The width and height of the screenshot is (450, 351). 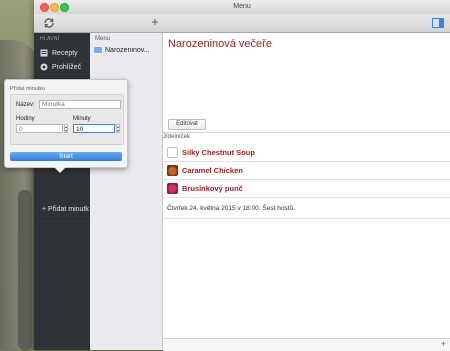 I want to click on menu-section-header: Jídelníček, so click(x=306, y=136).